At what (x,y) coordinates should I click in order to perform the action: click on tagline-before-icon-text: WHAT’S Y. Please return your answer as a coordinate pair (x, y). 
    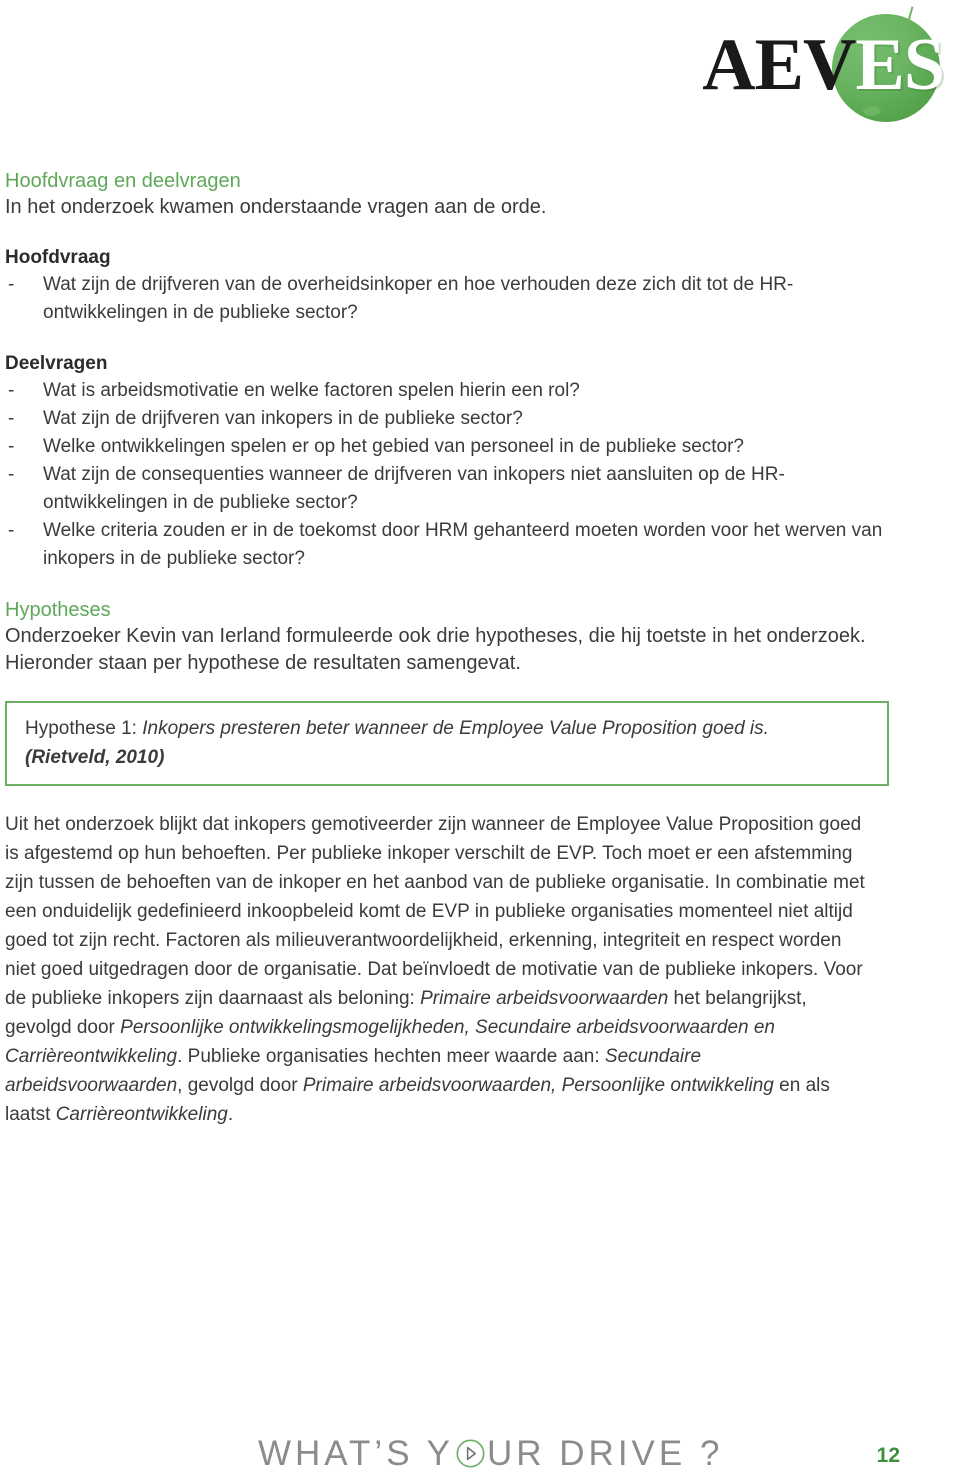
    Looking at the image, I should click on (356, 1453).